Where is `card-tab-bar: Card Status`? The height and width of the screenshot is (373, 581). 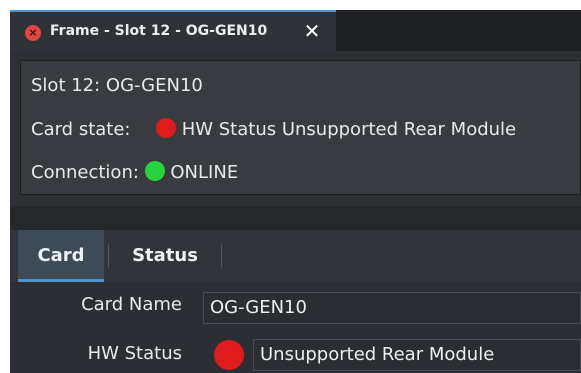 card-tab-bar: Card Status is located at coordinates (295, 256).